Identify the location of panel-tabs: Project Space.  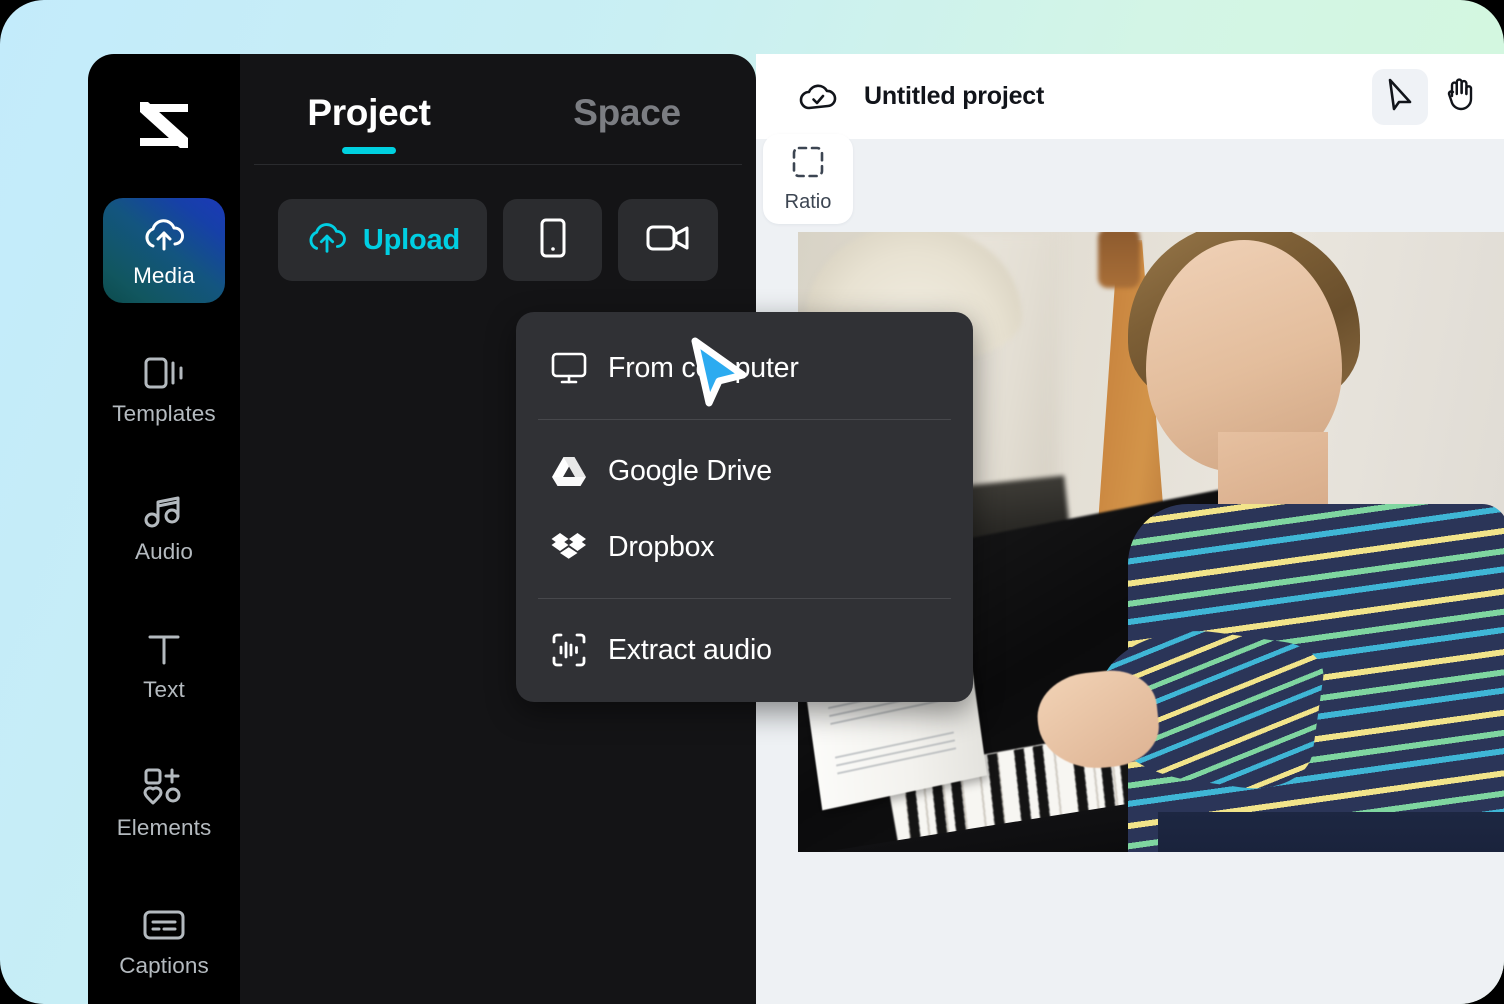
(498, 109).